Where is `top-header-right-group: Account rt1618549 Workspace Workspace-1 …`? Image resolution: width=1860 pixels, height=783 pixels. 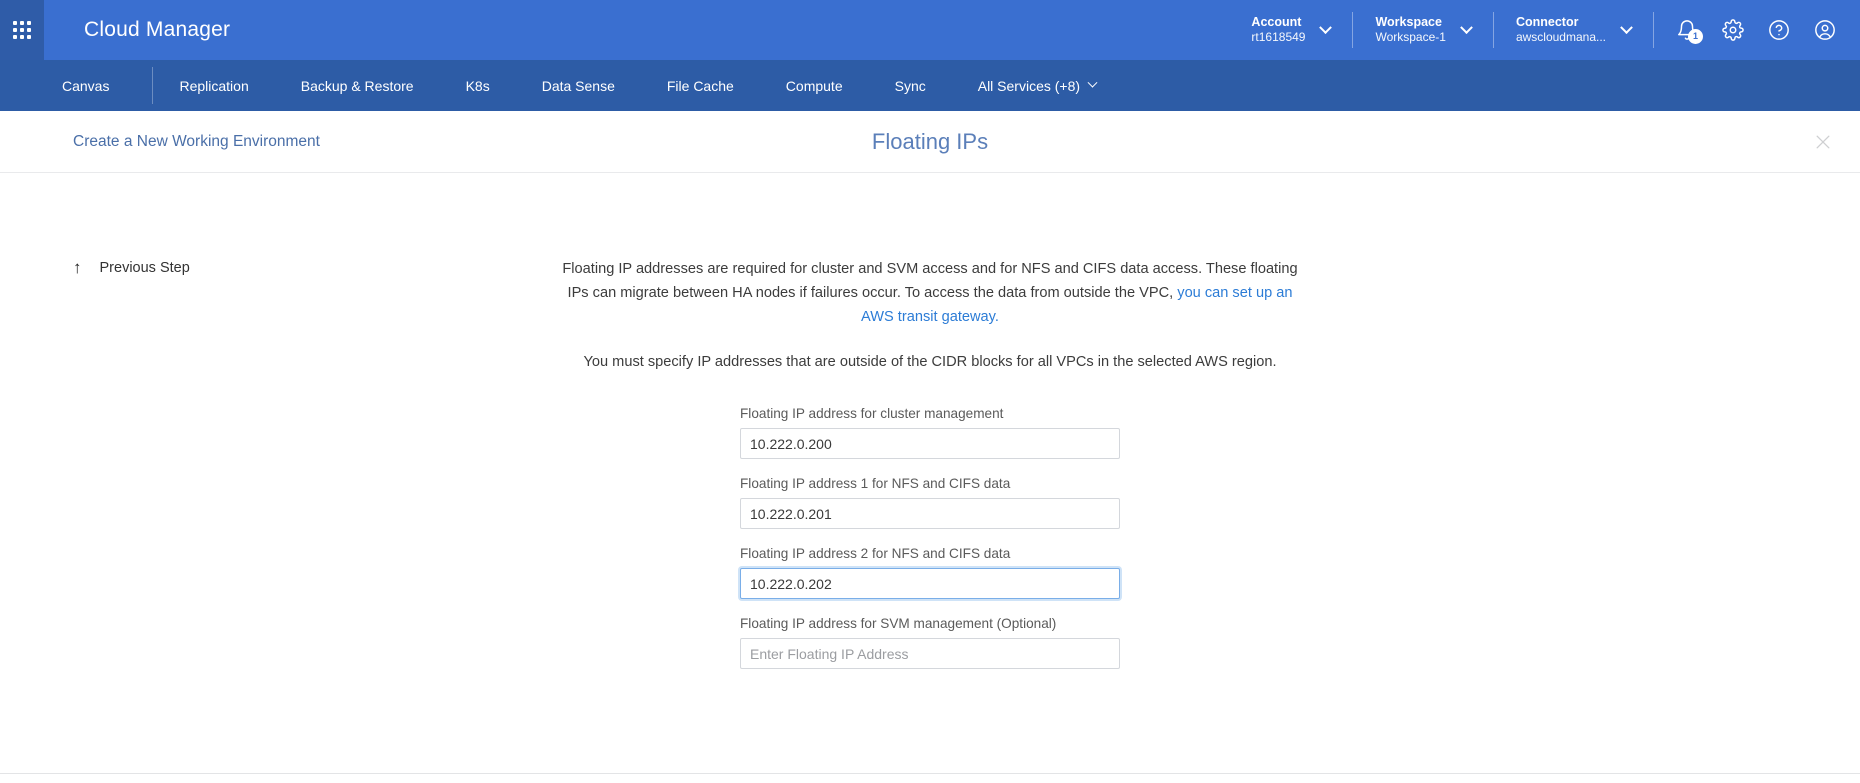 top-header-right-group: Account rt1618549 Workspace Workspace-1 … is located at coordinates (1544, 30).